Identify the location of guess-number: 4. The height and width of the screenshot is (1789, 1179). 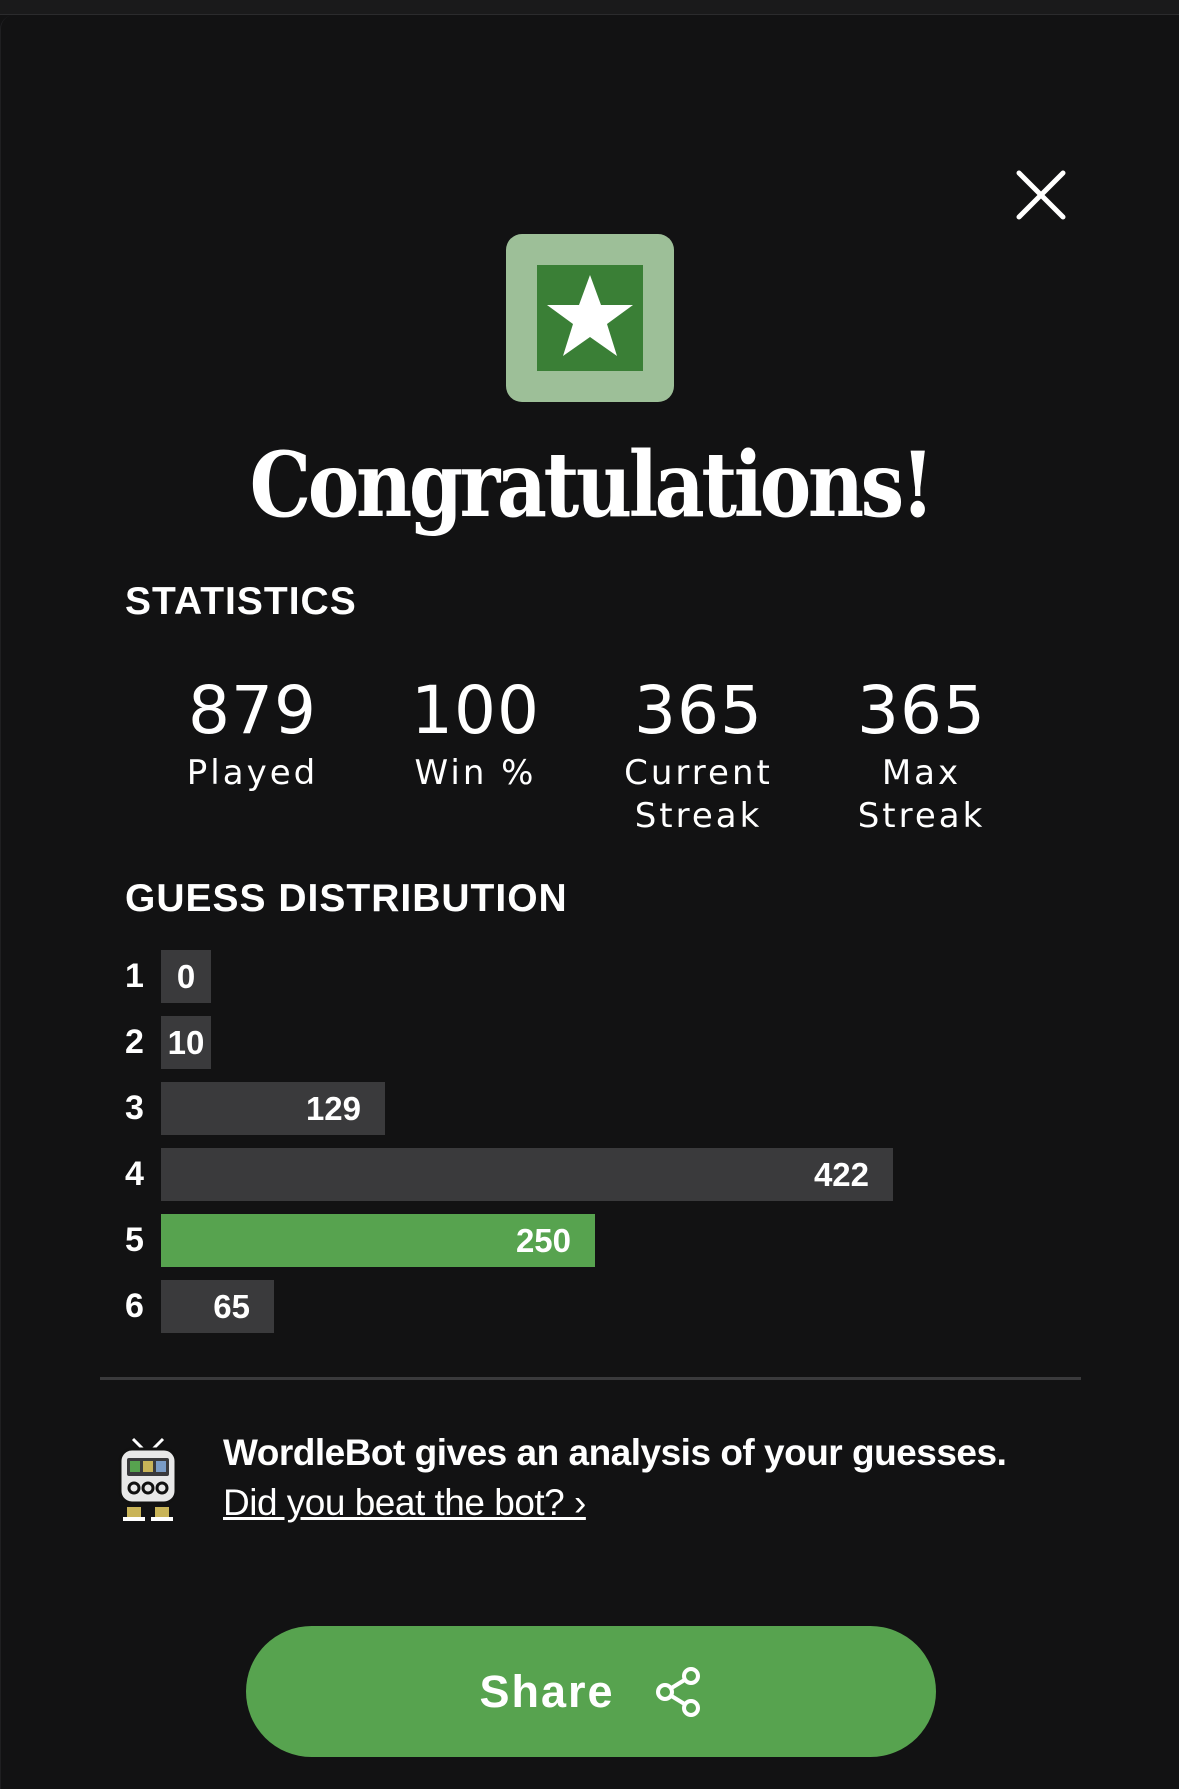
(134, 1174).